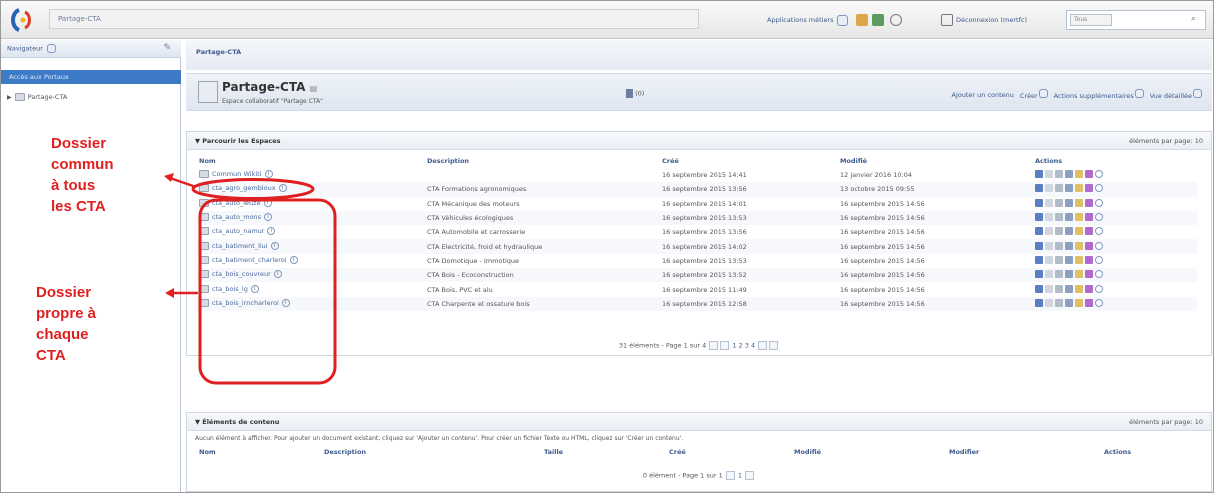 This screenshot has height=493, width=1214. Describe the element at coordinates (1196, 19) in the screenshot. I see `search-icon: ⌕` at that location.